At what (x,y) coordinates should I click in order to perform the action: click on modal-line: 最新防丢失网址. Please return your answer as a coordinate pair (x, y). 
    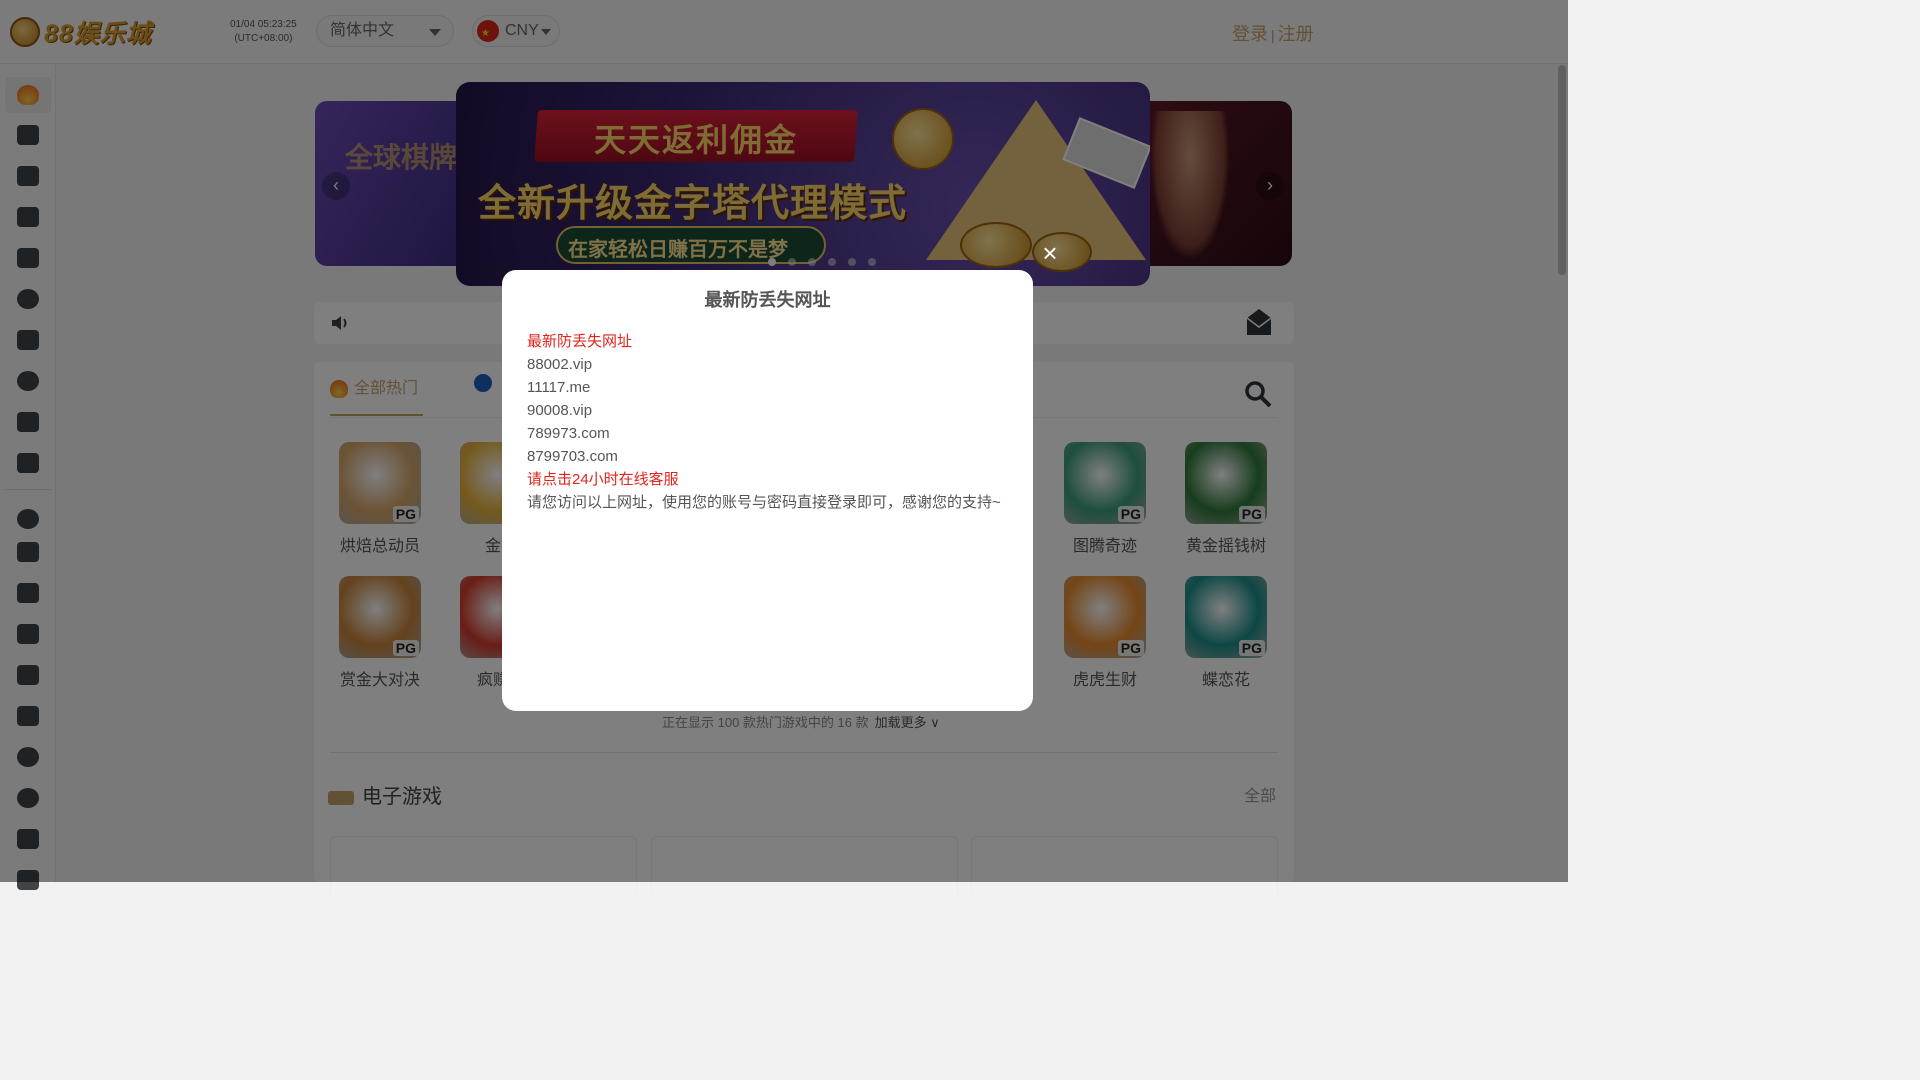
    Looking at the image, I should click on (580, 341).